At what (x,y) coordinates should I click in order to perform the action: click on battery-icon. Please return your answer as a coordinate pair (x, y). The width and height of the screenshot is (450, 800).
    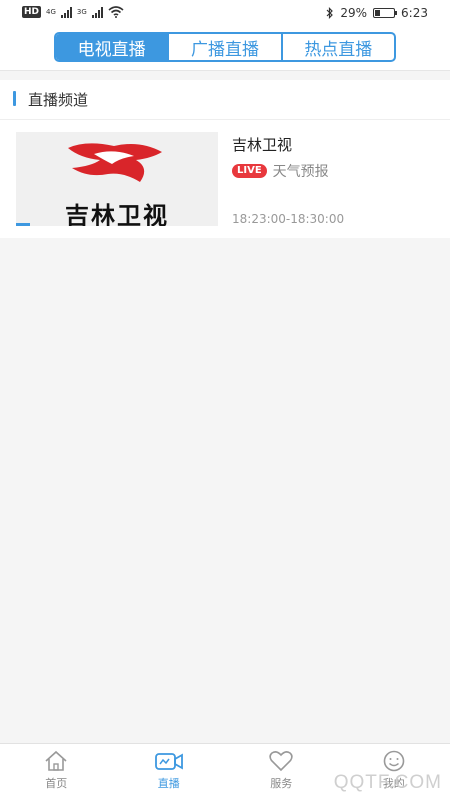
    Looking at the image, I should click on (385, 13).